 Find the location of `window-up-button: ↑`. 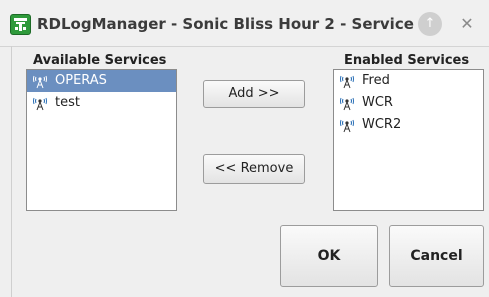

window-up-button: ↑ is located at coordinates (430, 24).